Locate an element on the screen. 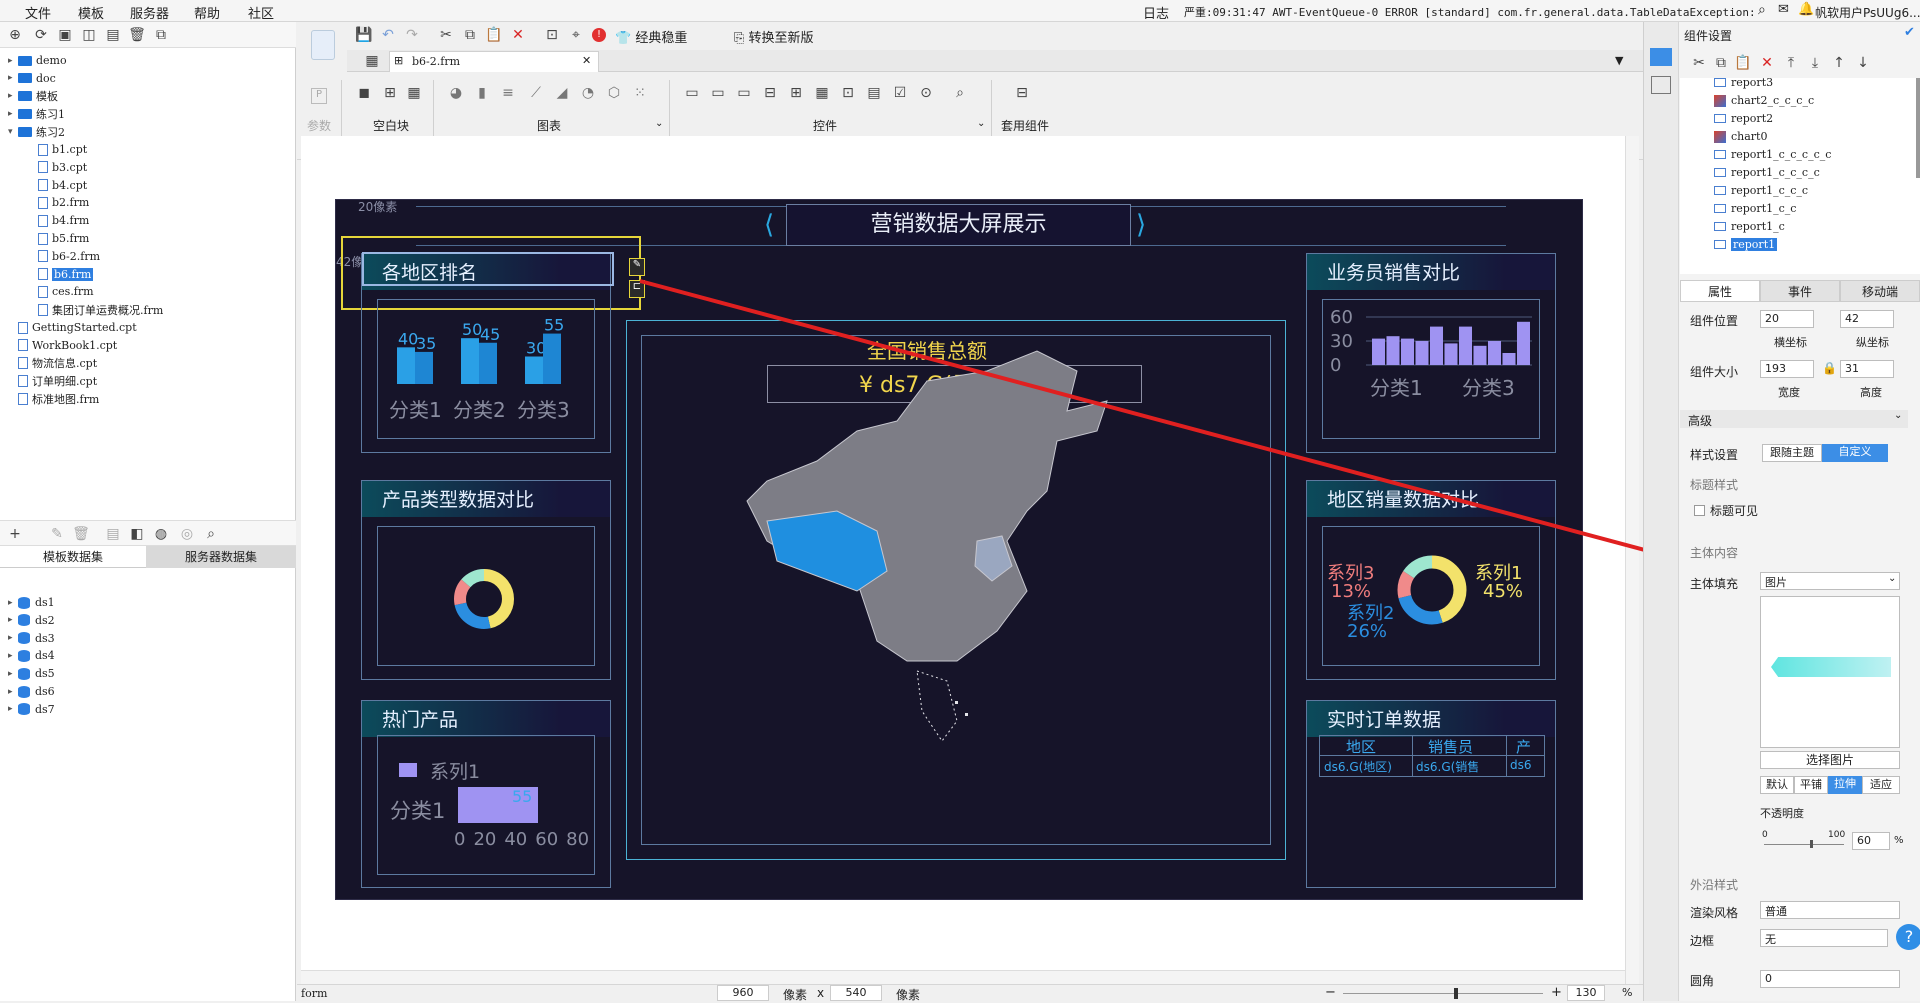 This screenshot has height=1003, width=1920. widget-tree-item: report1_c_c_c_c_c is located at coordinates (1772, 154).